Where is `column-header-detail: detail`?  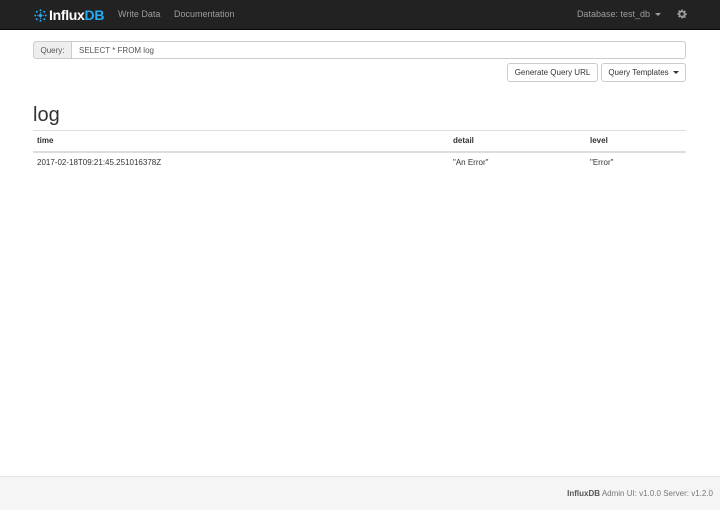
column-header-detail: detail is located at coordinates (517, 141).